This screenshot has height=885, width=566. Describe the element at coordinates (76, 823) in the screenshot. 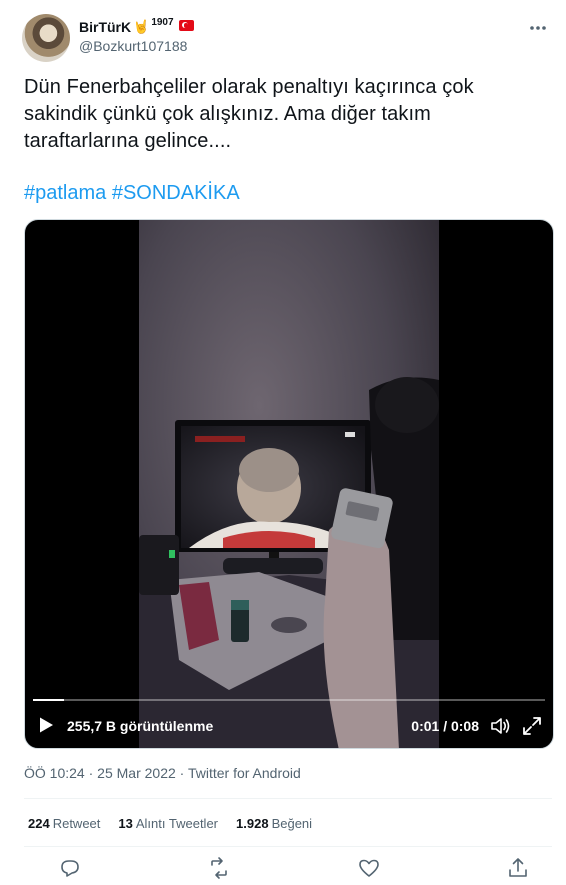

I see `stat-label: Retweet` at that location.